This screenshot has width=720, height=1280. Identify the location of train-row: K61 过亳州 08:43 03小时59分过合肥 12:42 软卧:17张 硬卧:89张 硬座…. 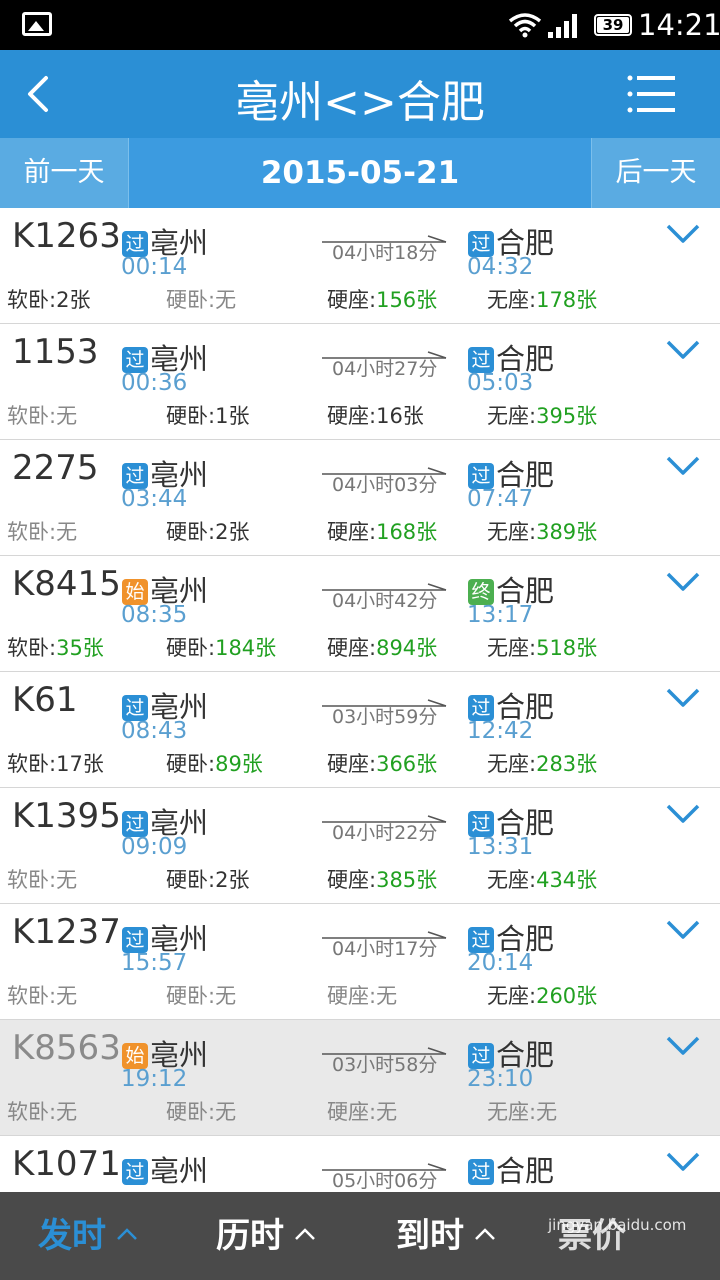
(360, 730).